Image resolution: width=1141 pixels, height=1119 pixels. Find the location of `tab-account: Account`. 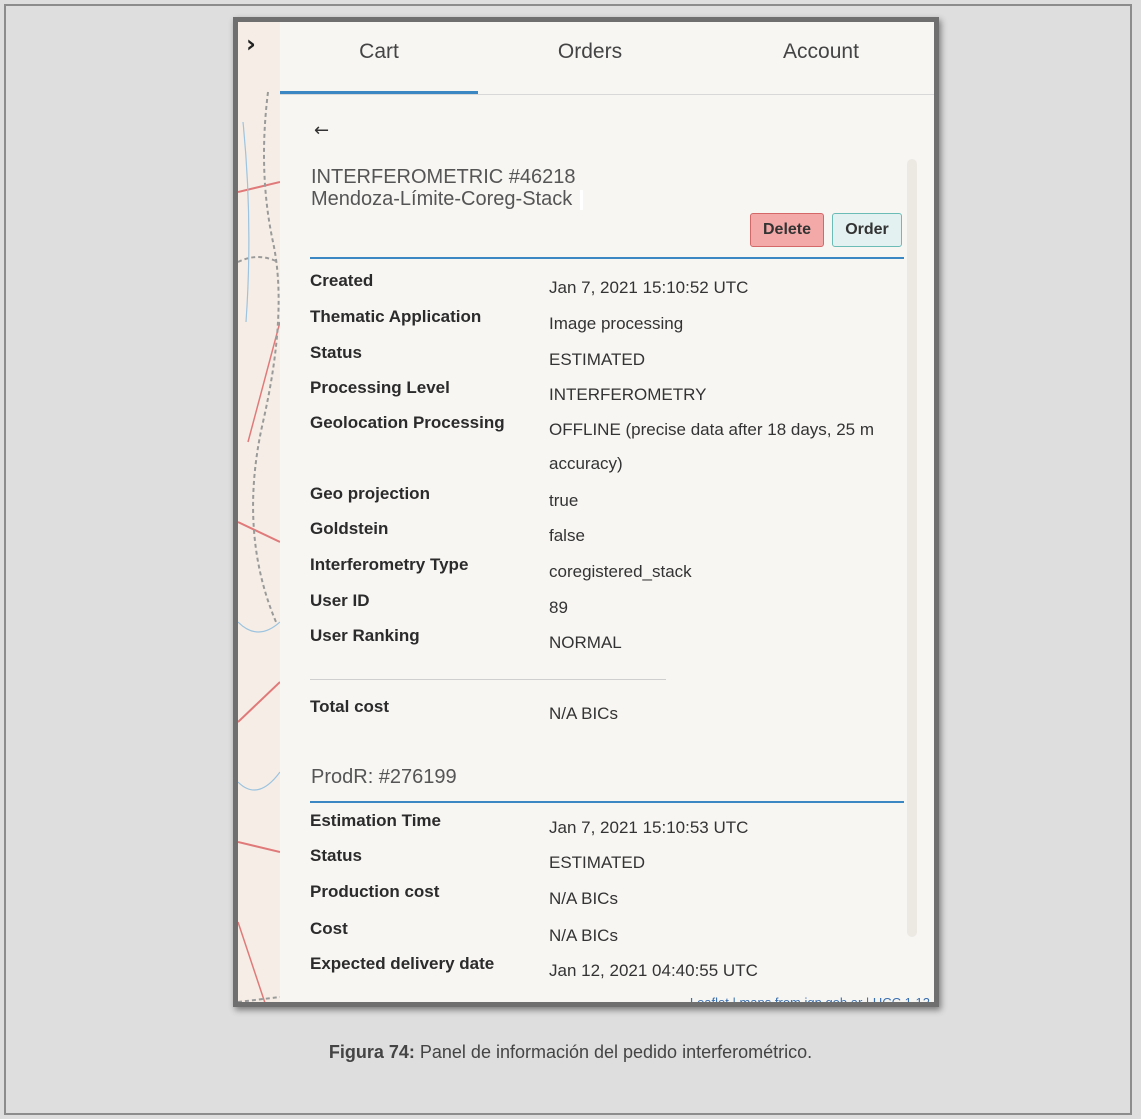

tab-account: Account is located at coordinates (821, 52).